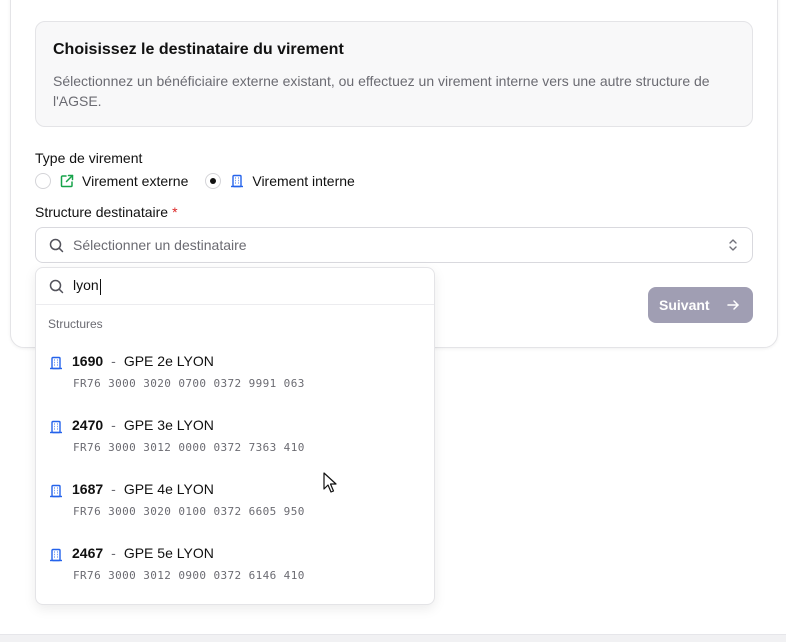 Image resolution: width=786 pixels, height=642 pixels. What do you see at coordinates (88, 489) in the screenshot?
I see `option-code: 1687` at bounding box center [88, 489].